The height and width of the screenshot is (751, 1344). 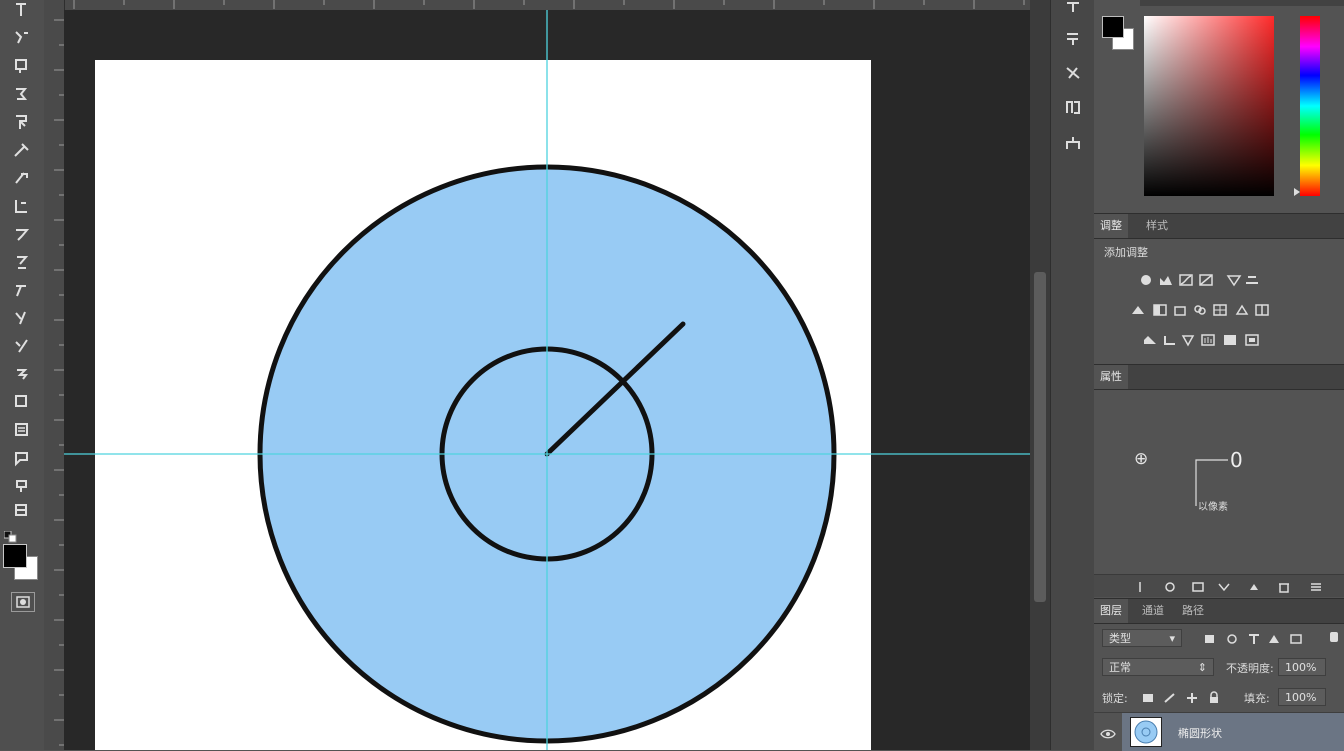 What do you see at coordinates (22, 150) in the screenshot?
I see `eyedropper-icon` at bounding box center [22, 150].